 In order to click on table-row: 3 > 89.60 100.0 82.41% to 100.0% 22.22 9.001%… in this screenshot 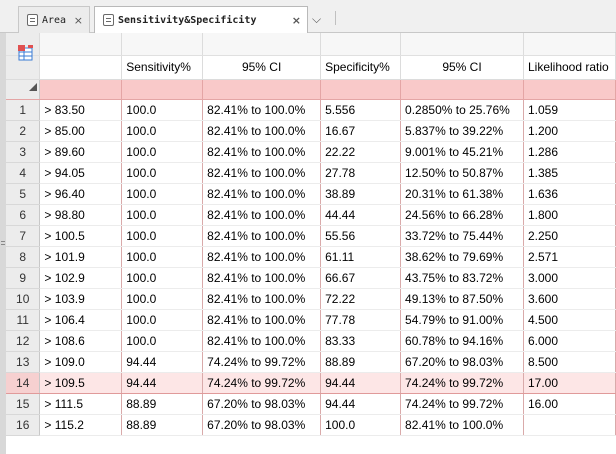, I will do `click(311, 152)`.